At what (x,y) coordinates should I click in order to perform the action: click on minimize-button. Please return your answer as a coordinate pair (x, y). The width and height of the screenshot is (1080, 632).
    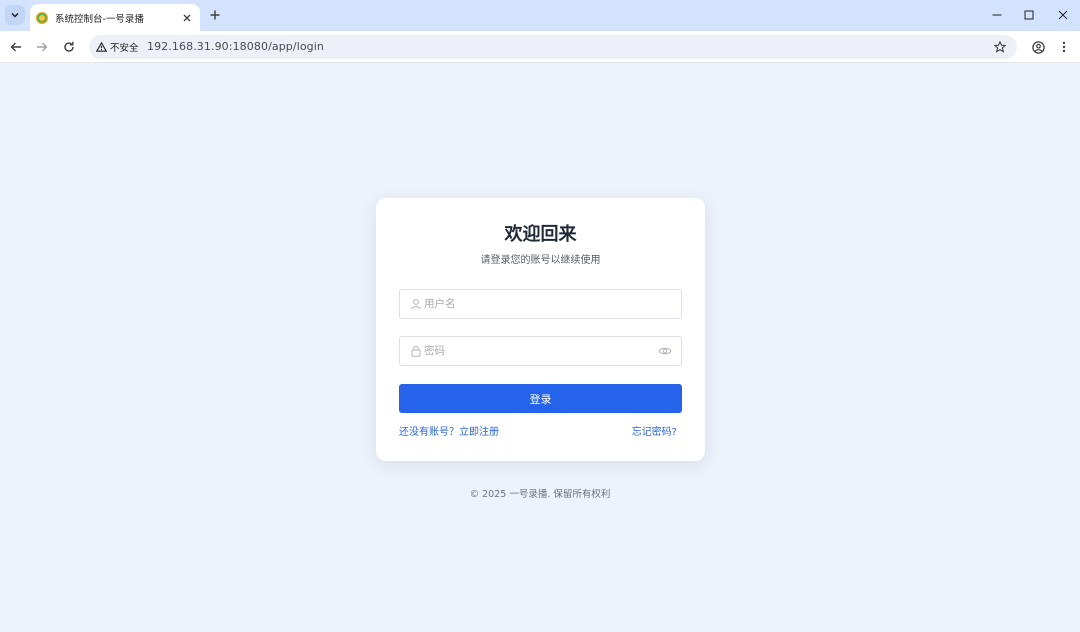
    Looking at the image, I should click on (997, 15).